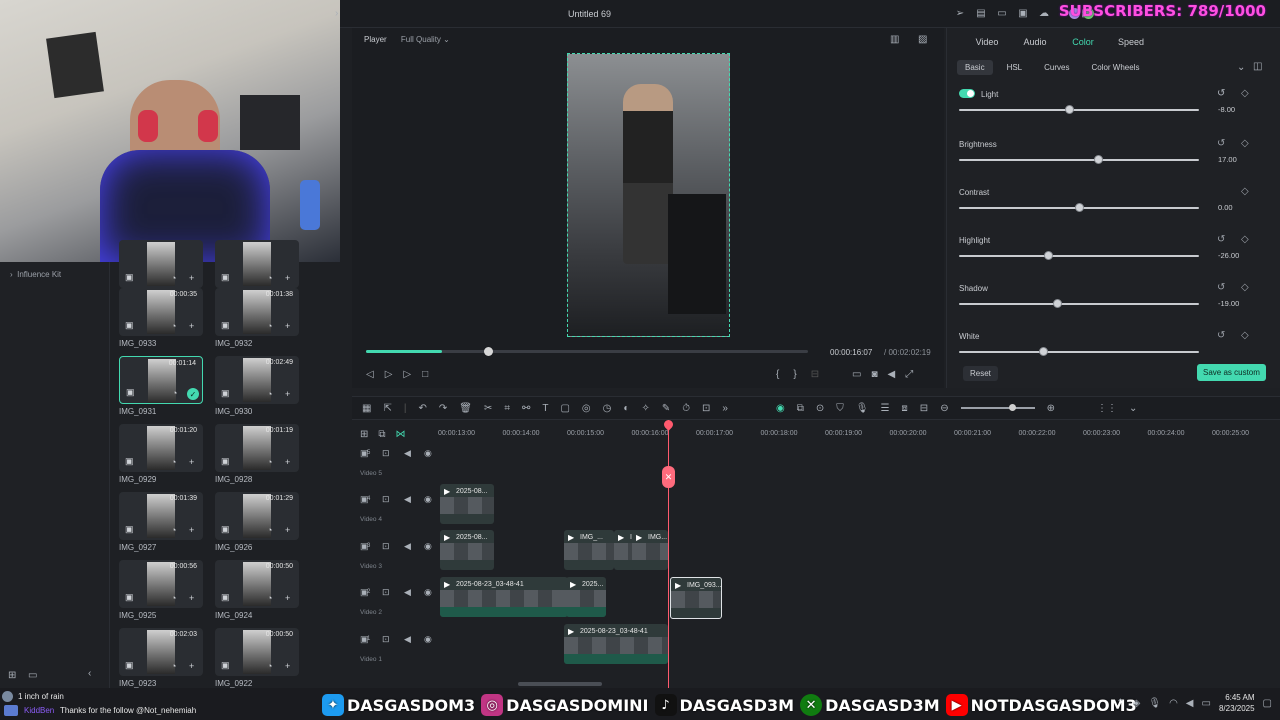 The height and width of the screenshot is (720, 1280). I want to click on undo-icon: ↶, so click(422, 408).